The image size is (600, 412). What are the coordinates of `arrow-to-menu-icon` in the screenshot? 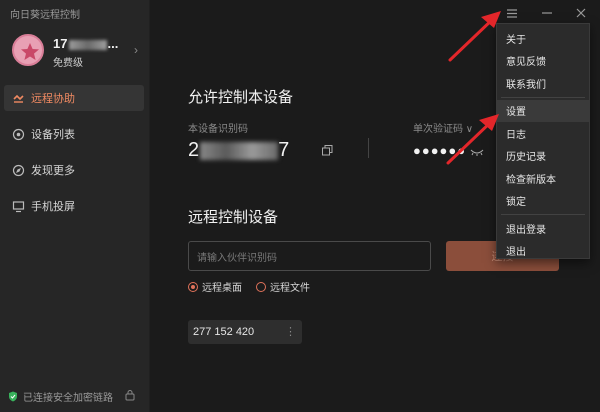 It's located at (474, 36).